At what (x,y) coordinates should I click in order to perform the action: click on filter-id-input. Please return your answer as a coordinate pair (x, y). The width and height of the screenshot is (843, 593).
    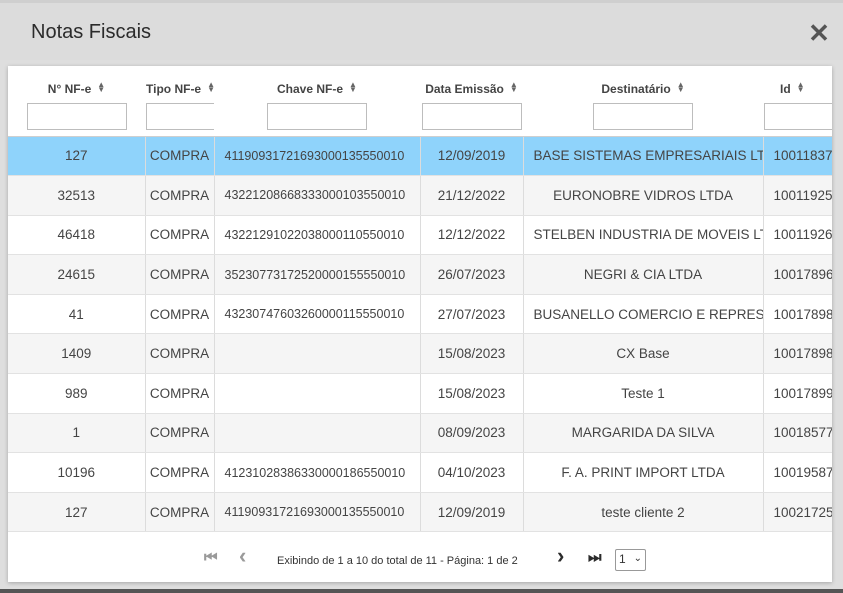
    Looking at the image, I should click on (798, 116).